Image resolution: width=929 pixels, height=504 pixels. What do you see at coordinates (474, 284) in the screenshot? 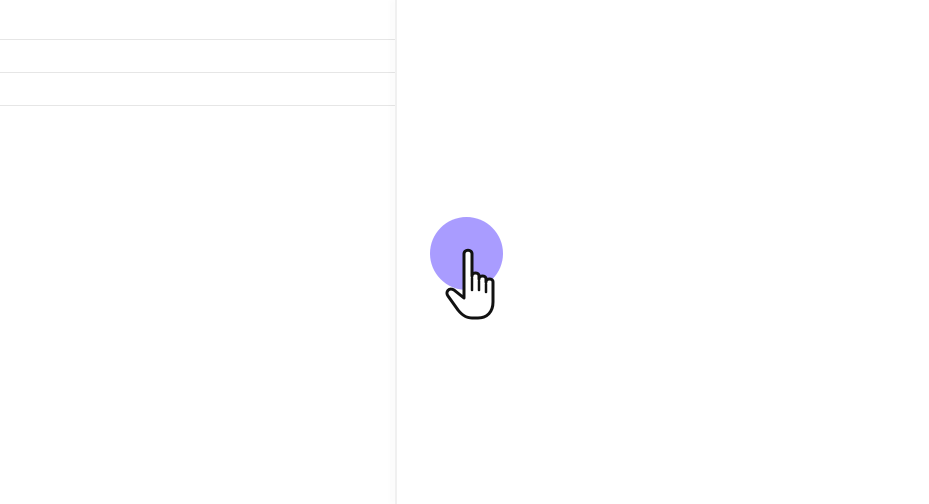
I see `pointing-hand-icon` at bounding box center [474, 284].